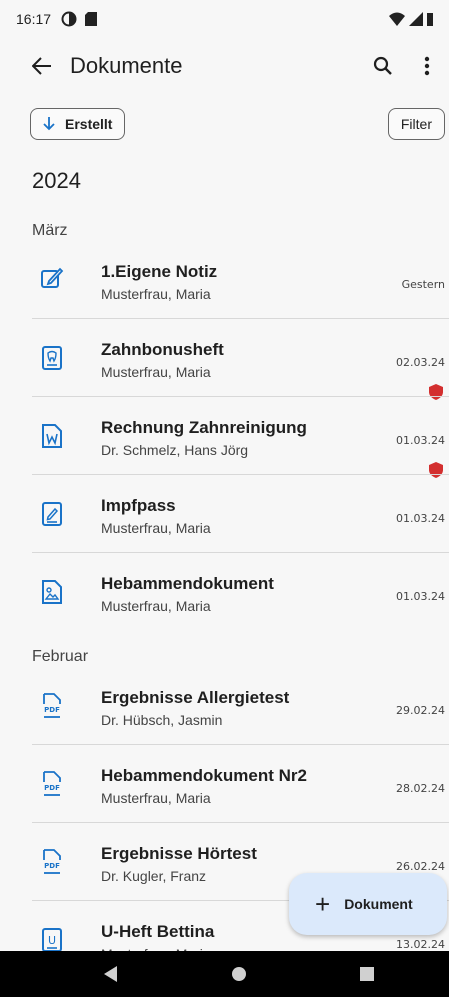  I want to click on document-date: 29.02.24, so click(420, 710).